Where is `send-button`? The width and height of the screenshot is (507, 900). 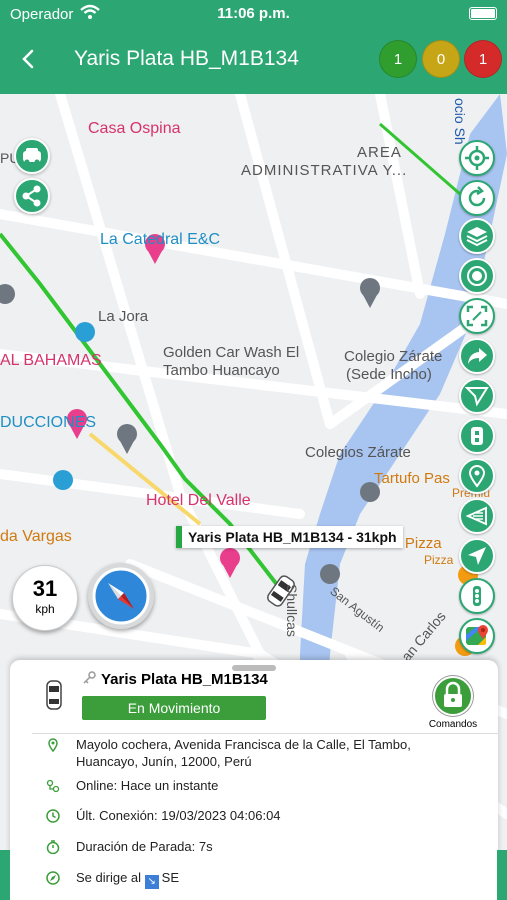 send-button is located at coordinates (477, 396).